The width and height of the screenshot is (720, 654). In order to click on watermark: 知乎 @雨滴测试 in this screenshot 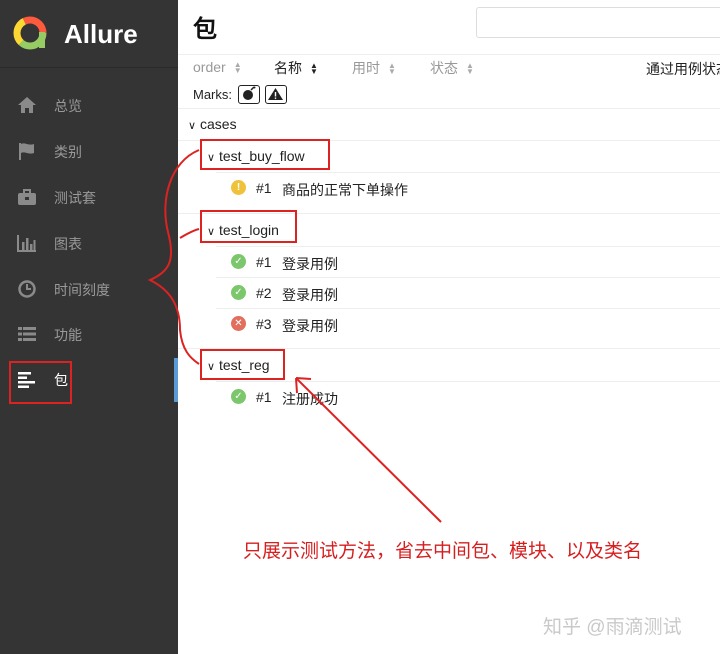, I will do `click(612, 627)`.